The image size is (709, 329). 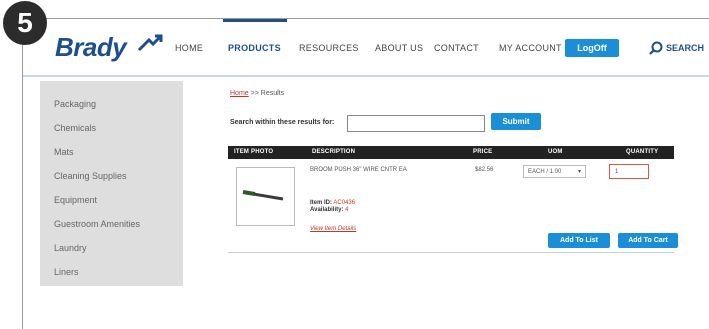 I want to click on add-to-cart-button: Add To Cart, so click(x=648, y=240).